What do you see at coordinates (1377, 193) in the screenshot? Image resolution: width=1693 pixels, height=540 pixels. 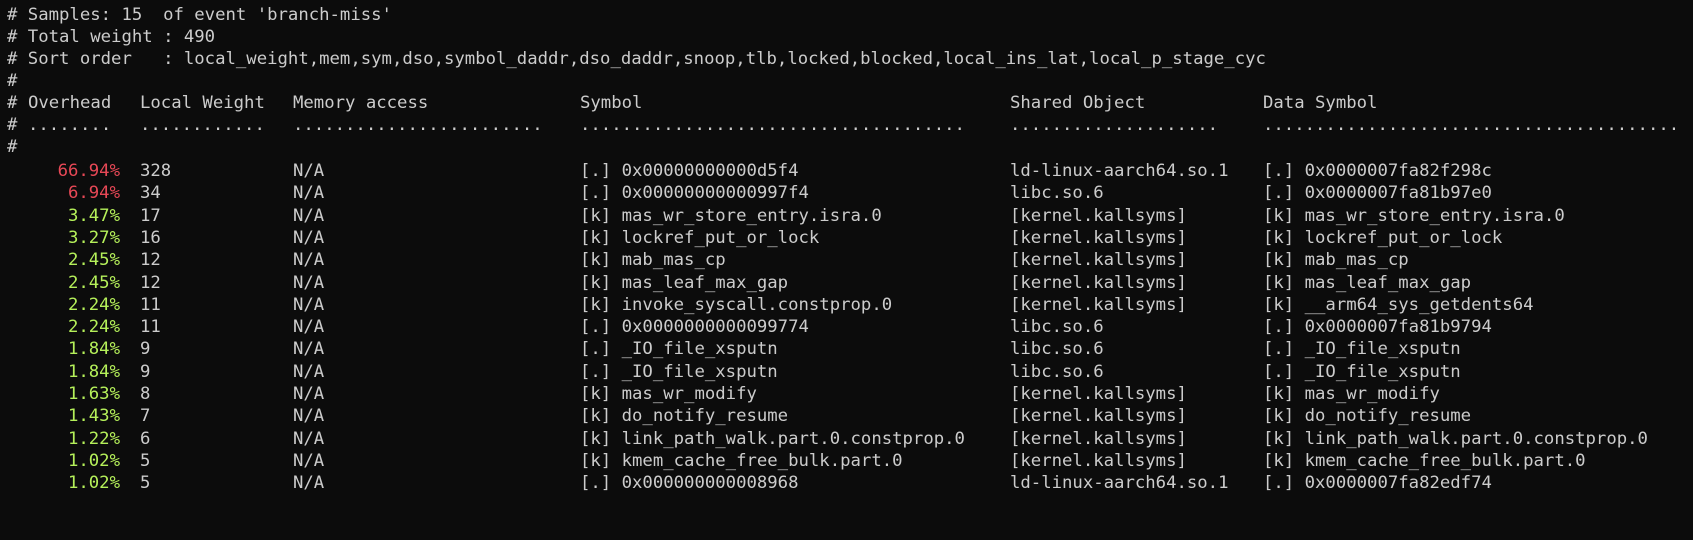 I see `data-symbol-cell: [.] 0x0000007fa81b97e0` at bounding box center [1377, 193].